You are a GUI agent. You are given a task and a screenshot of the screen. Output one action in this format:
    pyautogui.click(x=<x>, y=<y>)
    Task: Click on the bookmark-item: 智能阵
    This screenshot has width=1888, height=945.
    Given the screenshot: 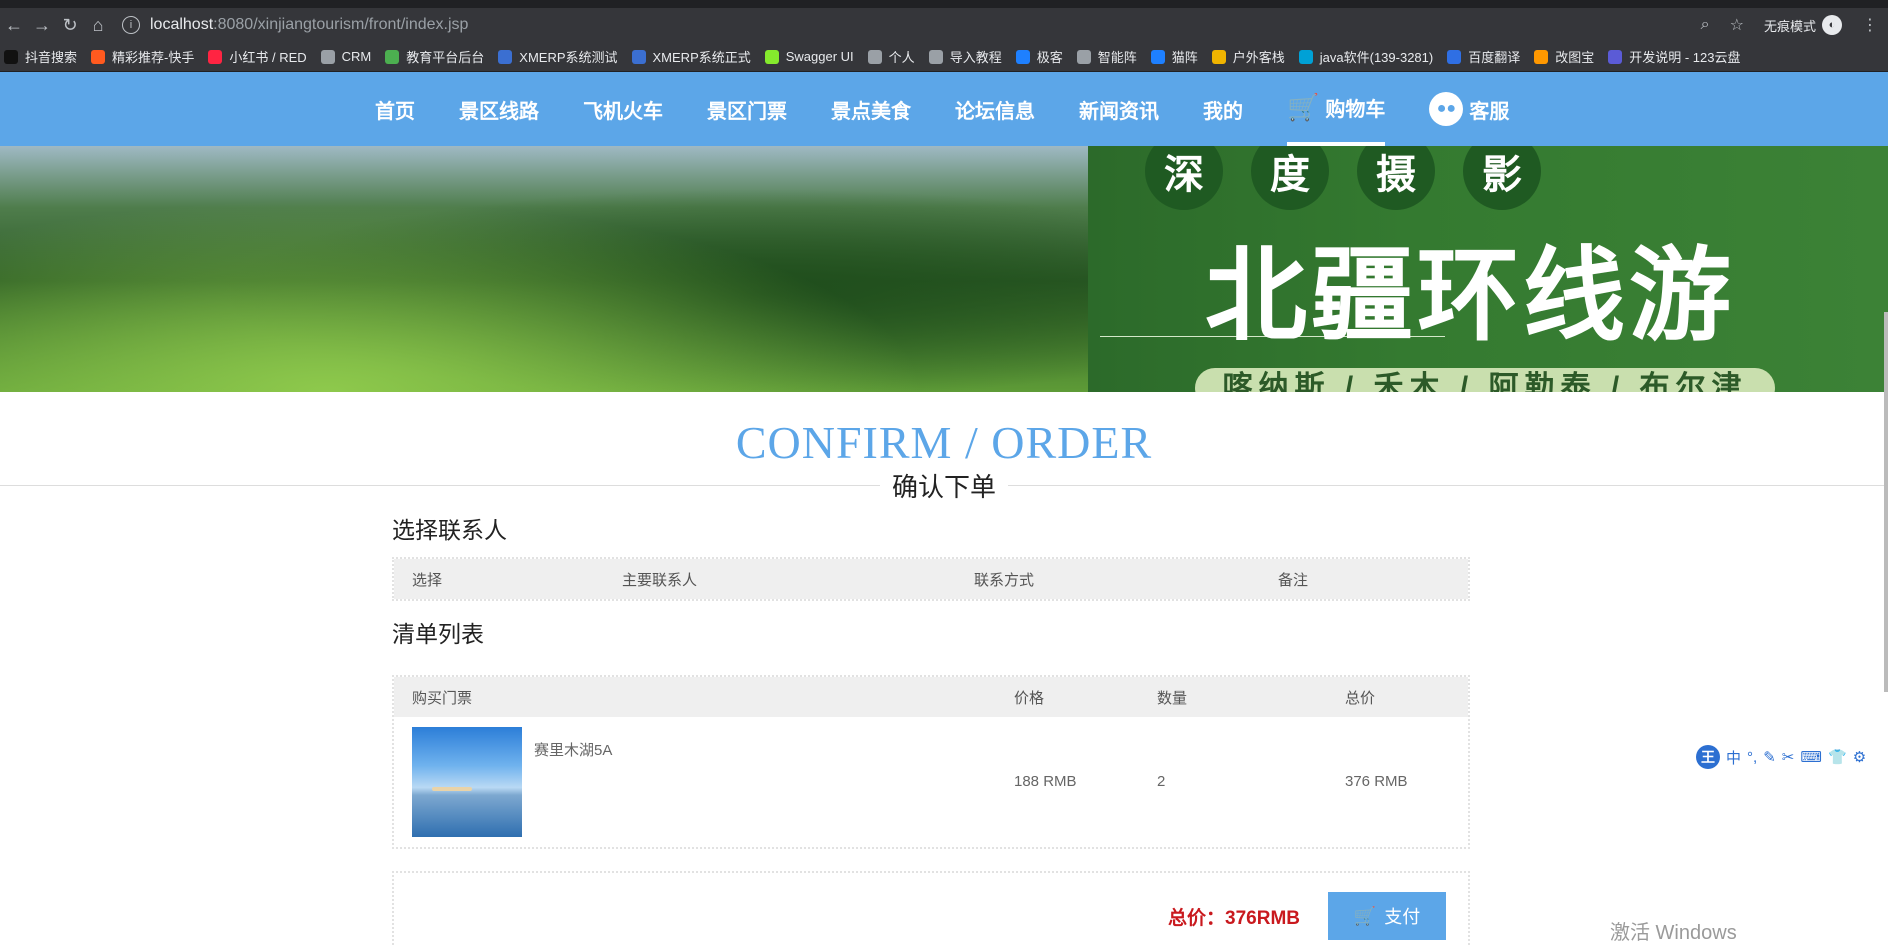 What is the action you would take?
    pyautogui.click(x=1106, y=56)
    